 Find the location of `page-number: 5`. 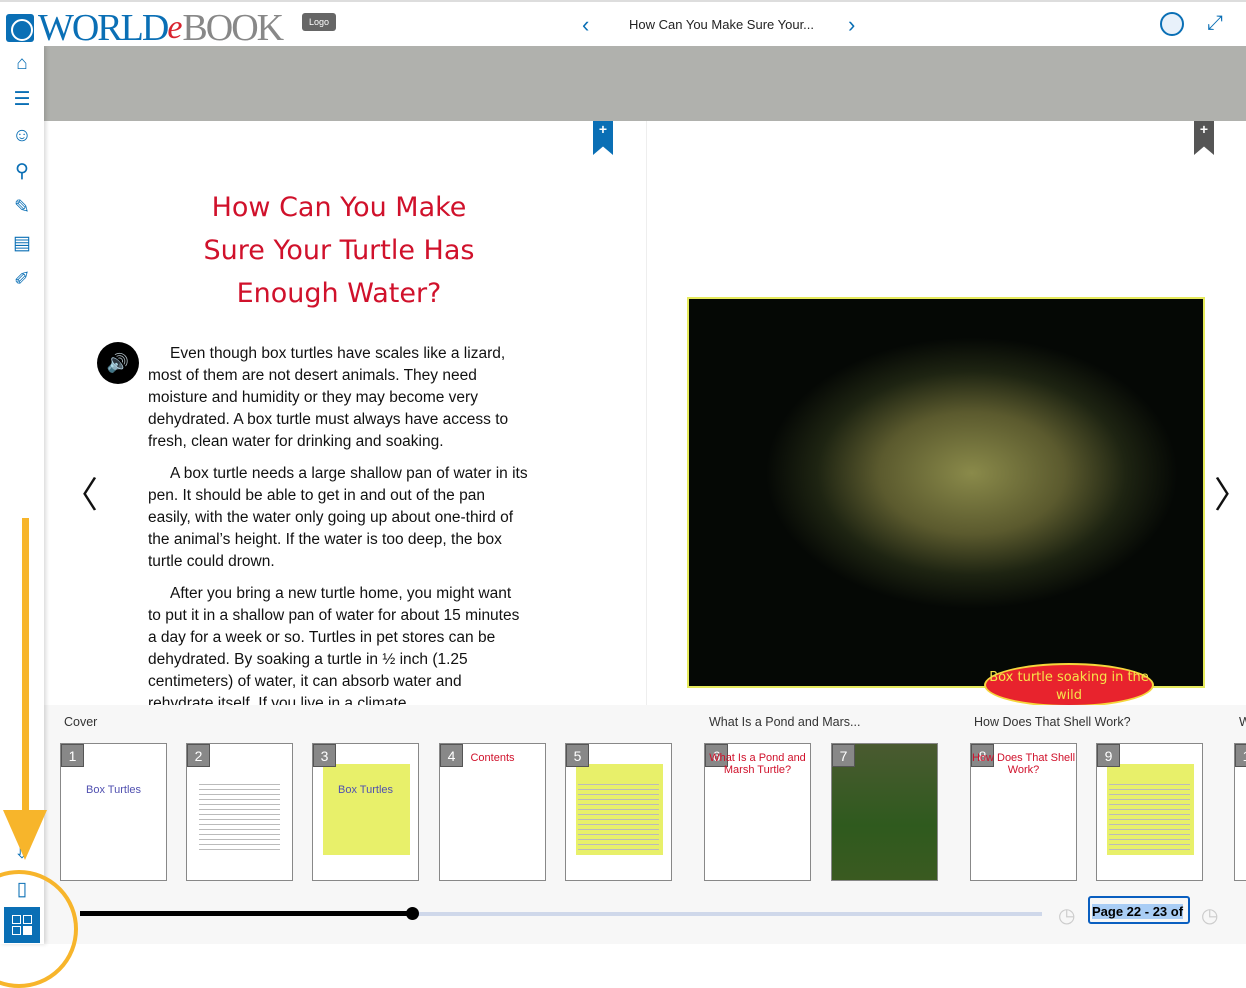

page-number: 5 is located at coordinates (577, 755).